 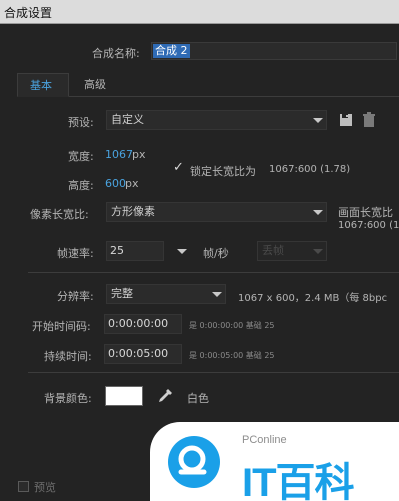 What do you see at coordinates (59, 214) in the screenshot?
I see `pixel-aspect-label: 像素长宽比:` at bounding box center [59, 214].